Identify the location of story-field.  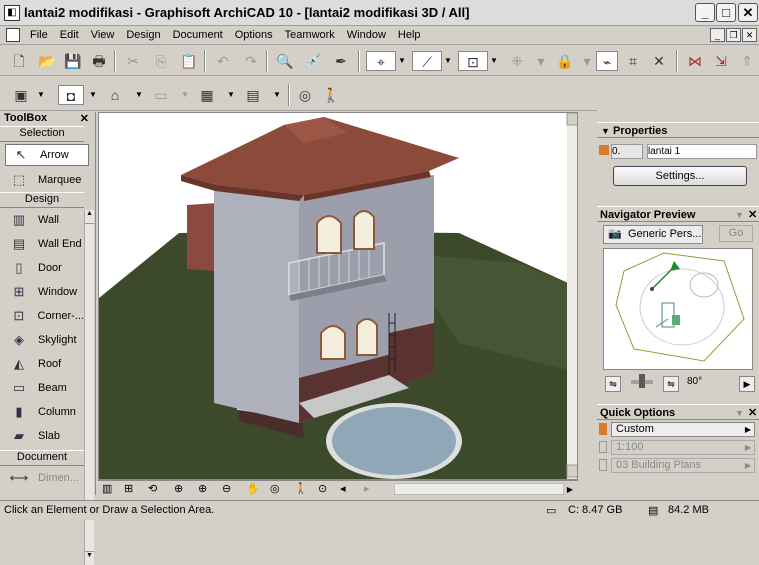
(702, 151).